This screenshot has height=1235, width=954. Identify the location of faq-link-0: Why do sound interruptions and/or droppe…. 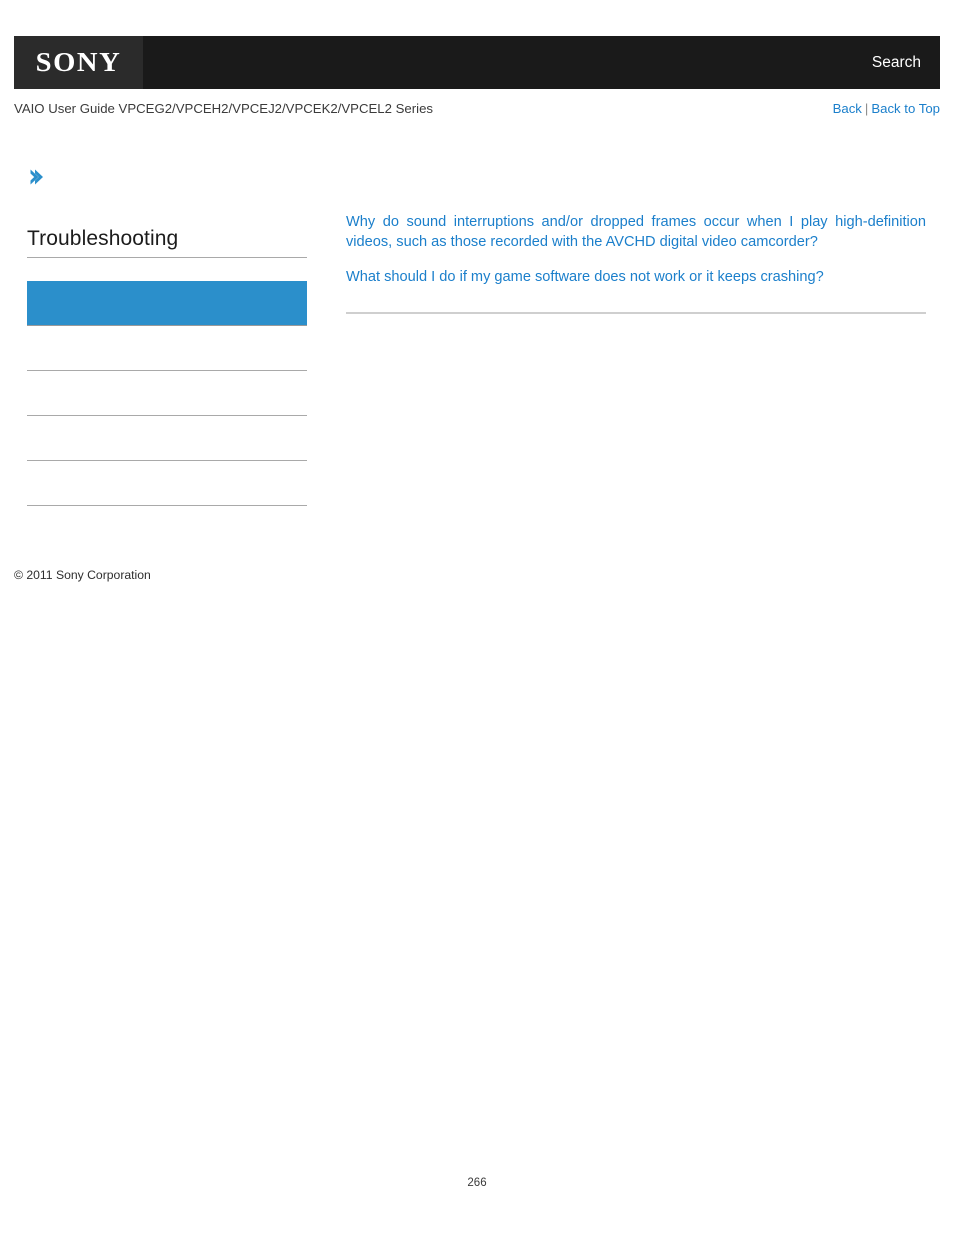
(636, 232).